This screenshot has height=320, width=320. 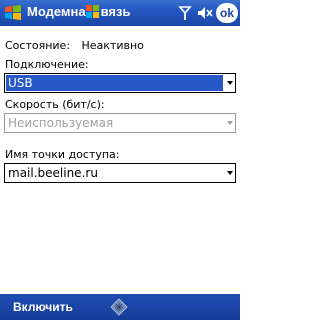 I want to click on windows-logo-icon, so click(x=93, y=12).